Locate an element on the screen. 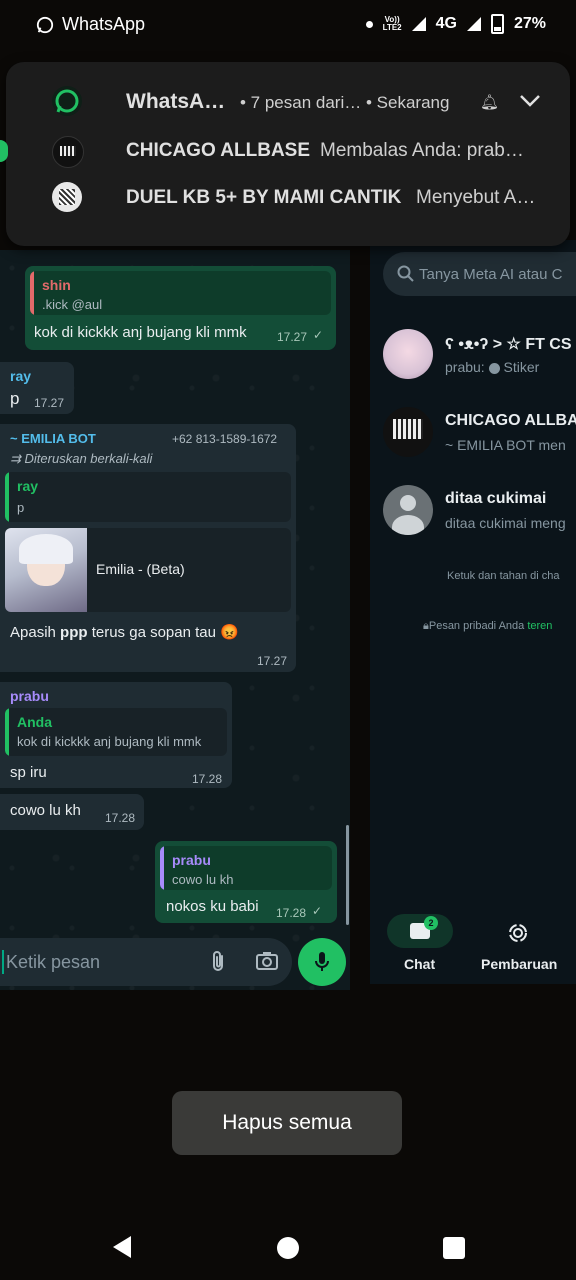 This screenshot has width=576, height=1280. notification-title: CHICAGO ALLBASE is located at coordinates (218, 150).